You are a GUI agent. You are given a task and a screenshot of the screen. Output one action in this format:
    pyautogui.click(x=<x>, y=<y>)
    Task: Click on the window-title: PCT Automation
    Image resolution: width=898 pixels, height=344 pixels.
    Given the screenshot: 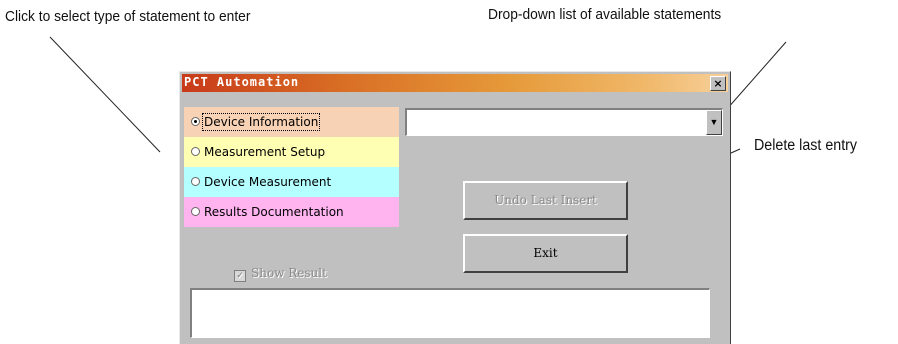 What is the action you would take?
    pyautogui.click(x=242, y=82)
    